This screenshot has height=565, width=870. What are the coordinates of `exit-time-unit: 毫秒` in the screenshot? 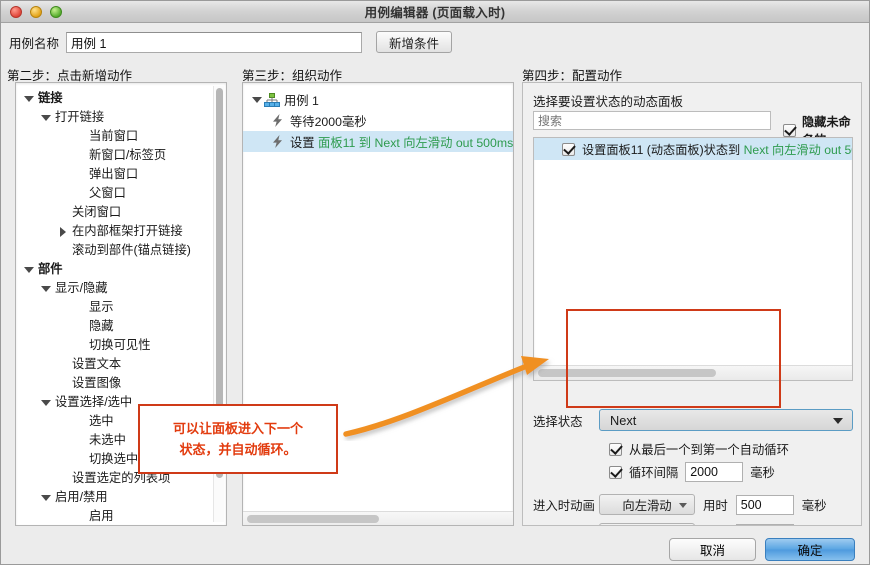 It's located at (814, 525).